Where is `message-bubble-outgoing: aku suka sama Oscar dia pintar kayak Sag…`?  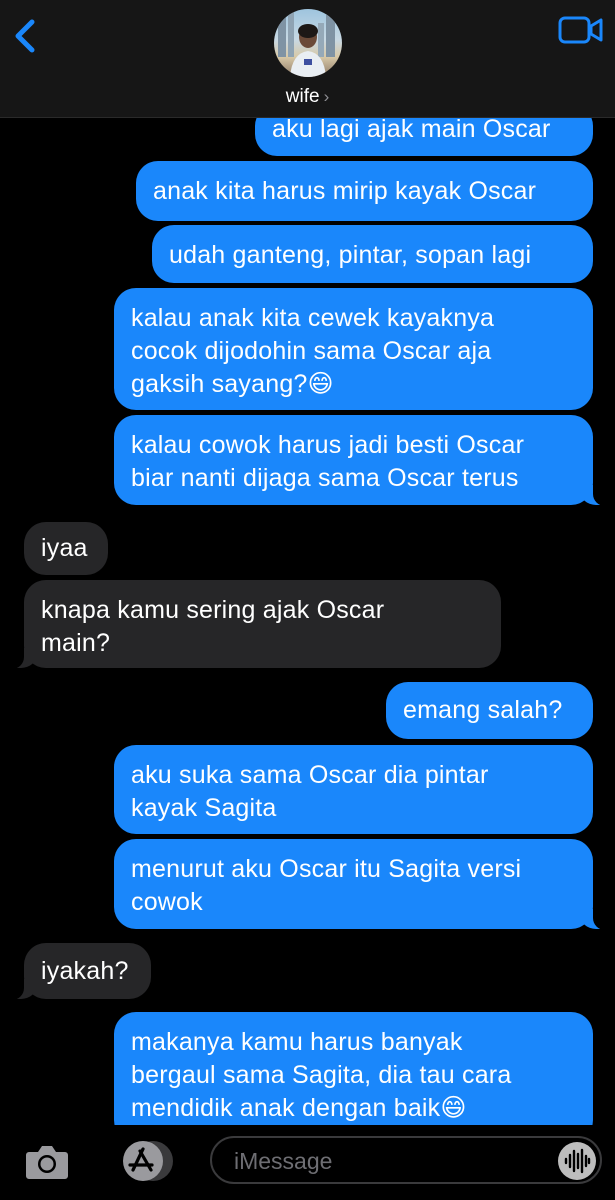
message-bubble-outgoing: aku suka sama Oscar dia pintar kayak Sag… is located at coordinates (353, 789).